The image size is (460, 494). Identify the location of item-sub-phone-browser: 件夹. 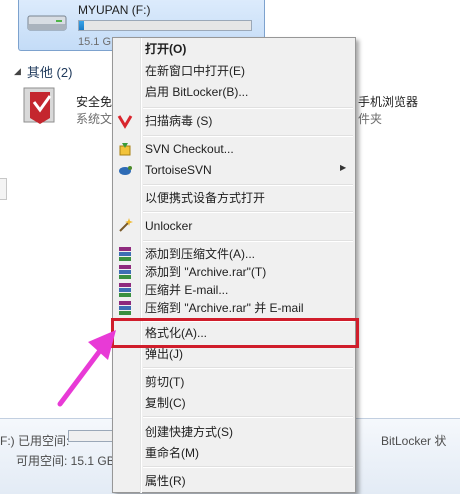
(370, 119).